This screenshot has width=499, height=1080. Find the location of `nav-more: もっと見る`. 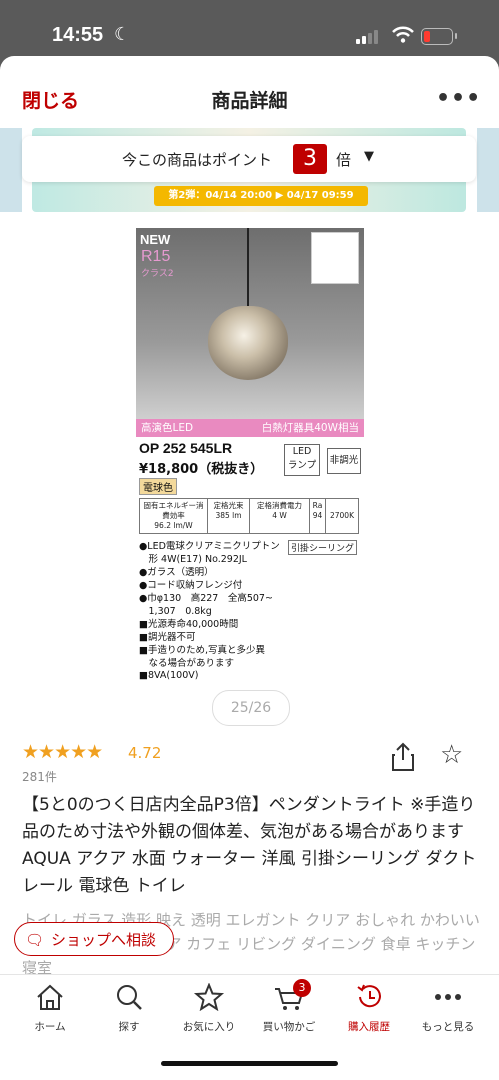

nav-more: もっと見る is located at coordinates (448, 1010).